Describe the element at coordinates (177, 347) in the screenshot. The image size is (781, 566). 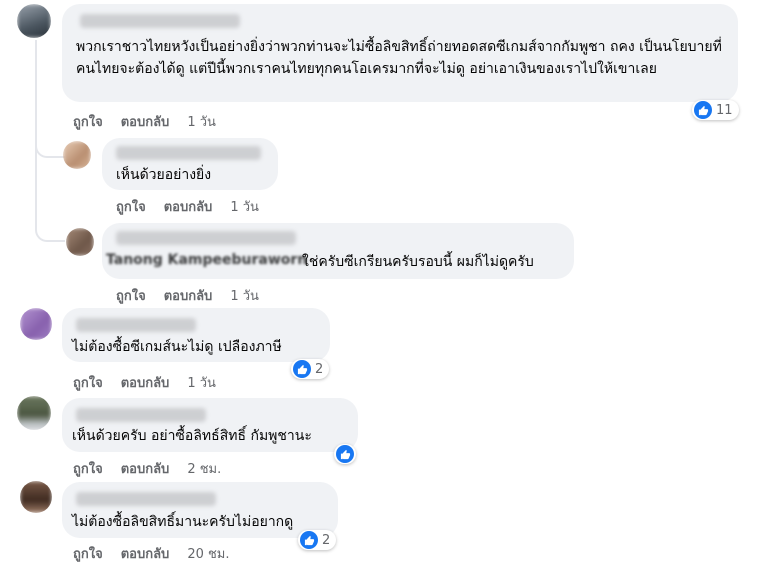
I see `comment-text: ไม่ต้องซื้อซีเกมส์นะไม่ดู เปลืองภาษี` at that location.